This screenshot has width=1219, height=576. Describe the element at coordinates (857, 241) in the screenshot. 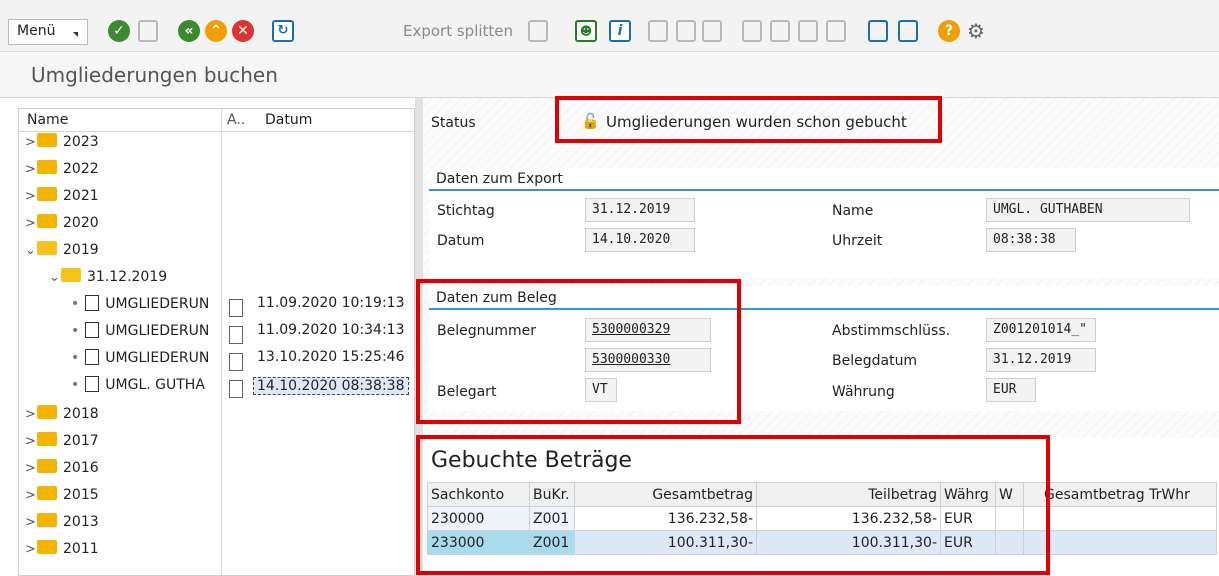

I see `uhrzeit-label: Uhrzeit` at that location.